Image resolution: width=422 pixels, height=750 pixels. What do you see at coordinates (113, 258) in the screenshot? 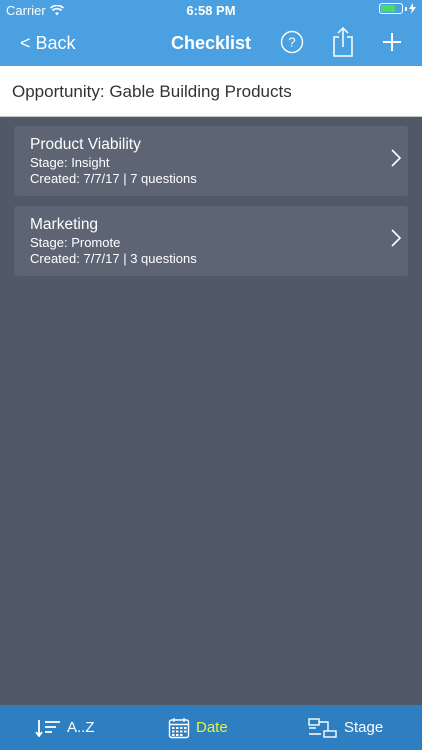
I see `card-meta: Created: 7/7/17 | 3 questions` at bounding box center [113, 258].